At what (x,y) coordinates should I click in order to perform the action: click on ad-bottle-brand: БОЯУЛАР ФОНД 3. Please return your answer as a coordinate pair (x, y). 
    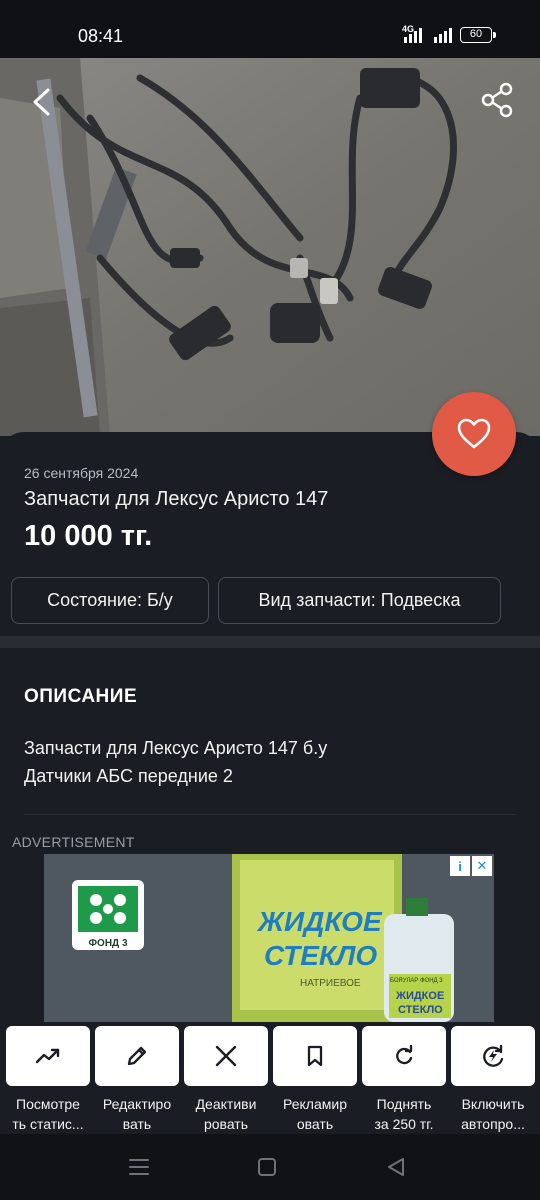
    Looking at the image, I should click on (416, 981).